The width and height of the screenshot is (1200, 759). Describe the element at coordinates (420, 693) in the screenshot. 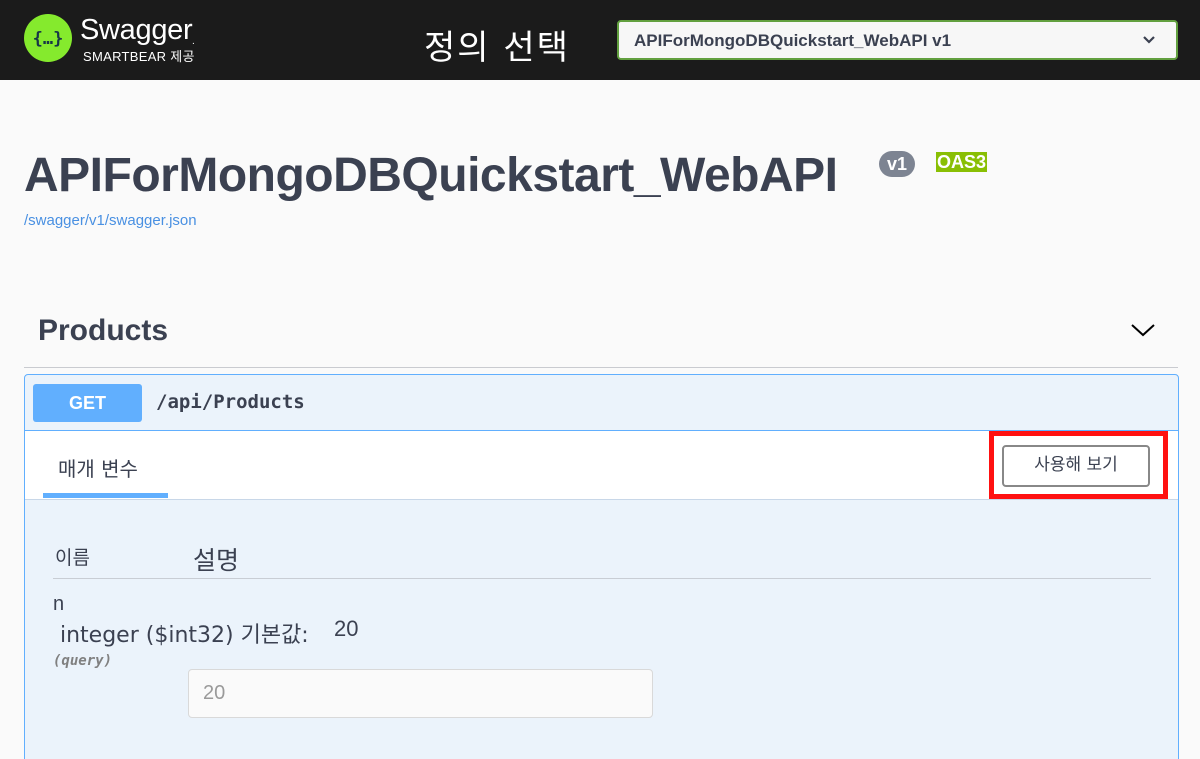

I see `parameter-n-input: 20` at that location.